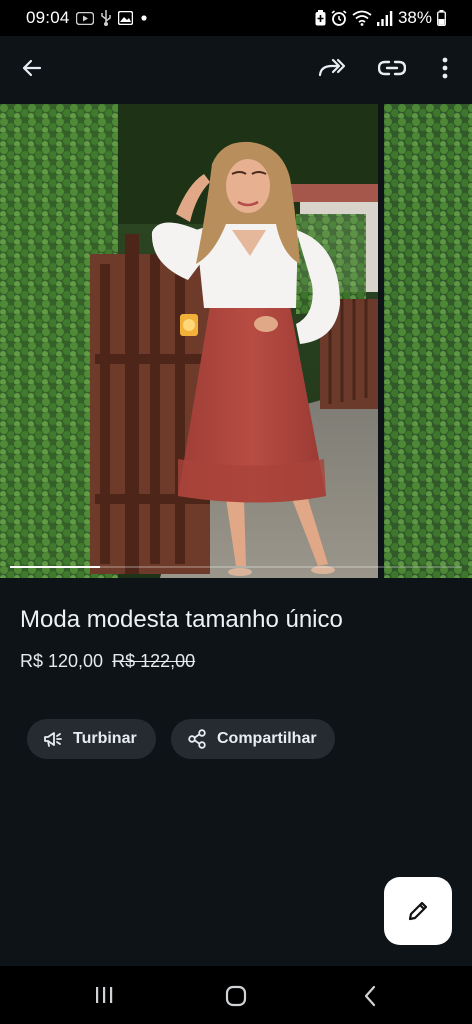 This screenshot has height=1024, width=472. What do you see at coordinates (125, 18) in the screenshot?
I see `gallery-icon` at bounding box center [125, 18].